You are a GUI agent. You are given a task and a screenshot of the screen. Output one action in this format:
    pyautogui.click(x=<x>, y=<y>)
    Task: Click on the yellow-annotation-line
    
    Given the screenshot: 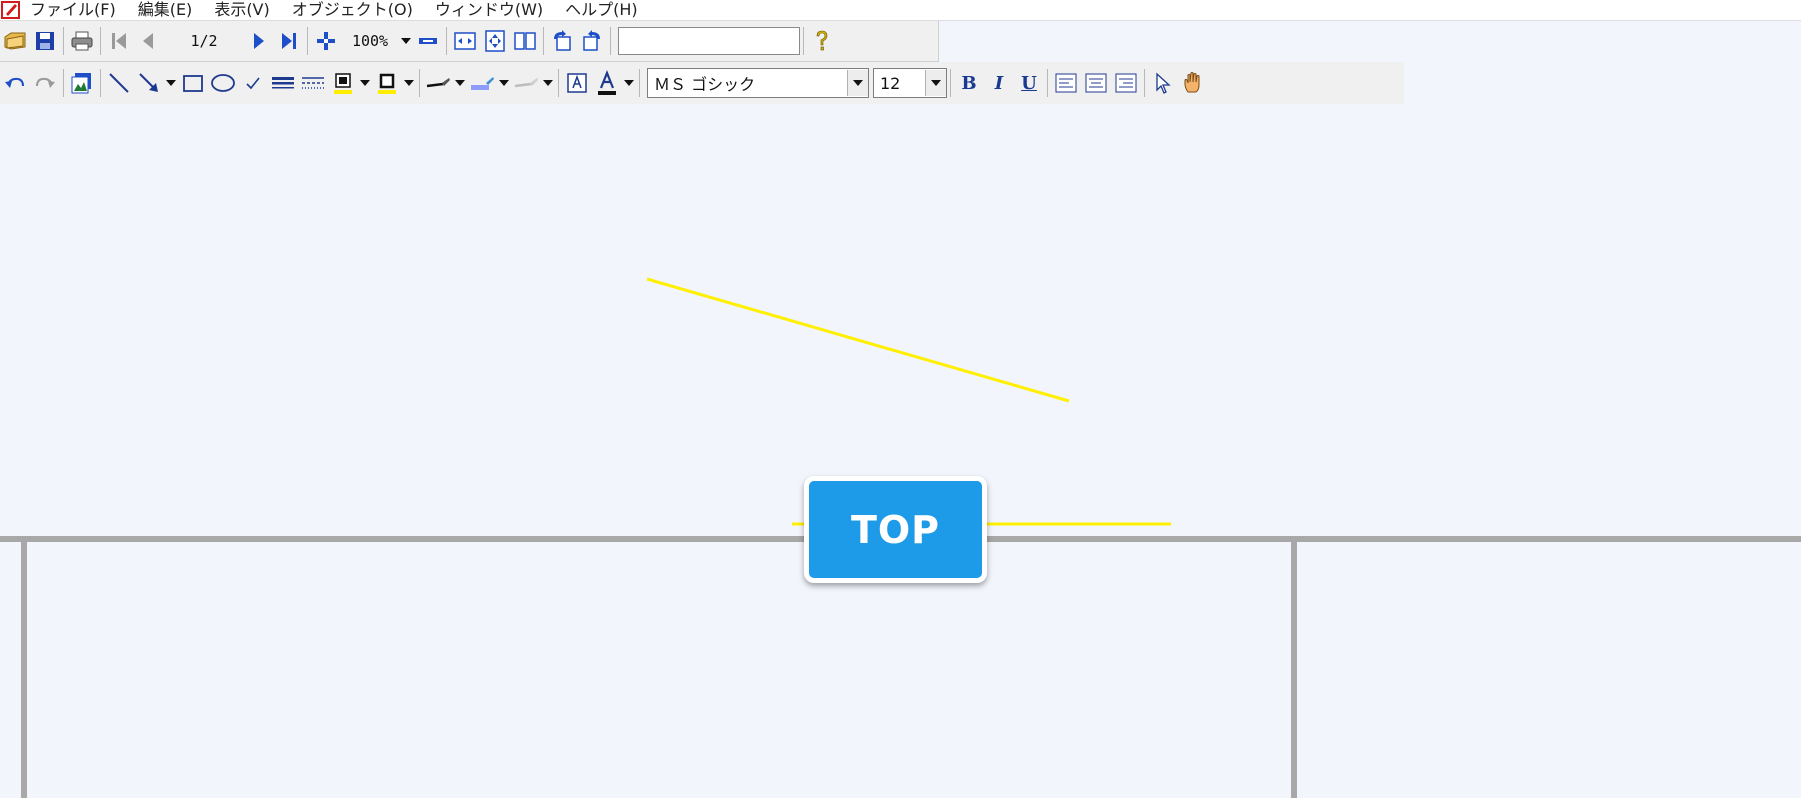 What is the action you would take?
    pyautogui.click(x=858, y=340)
    